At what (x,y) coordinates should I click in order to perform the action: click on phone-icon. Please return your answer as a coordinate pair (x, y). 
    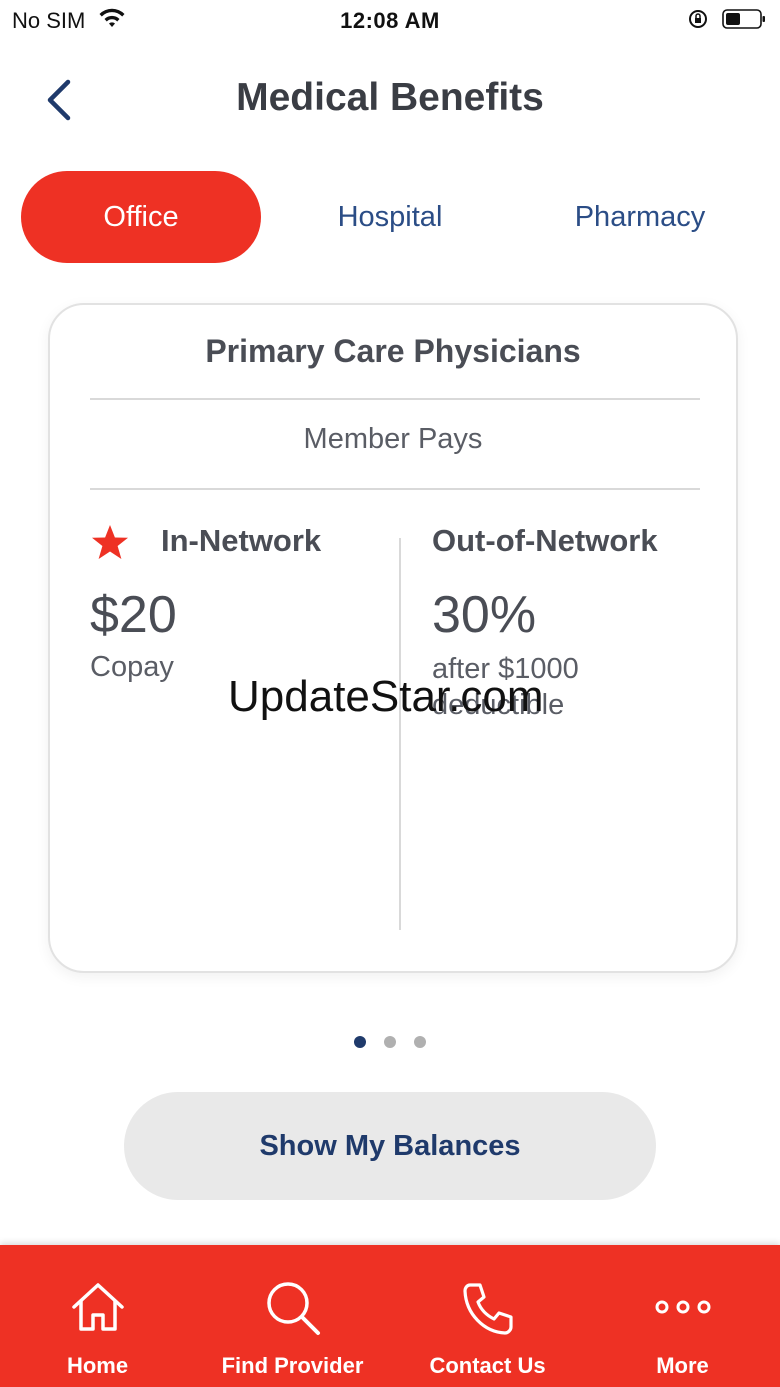
    Looking at the image, I should click on (487, 1309).